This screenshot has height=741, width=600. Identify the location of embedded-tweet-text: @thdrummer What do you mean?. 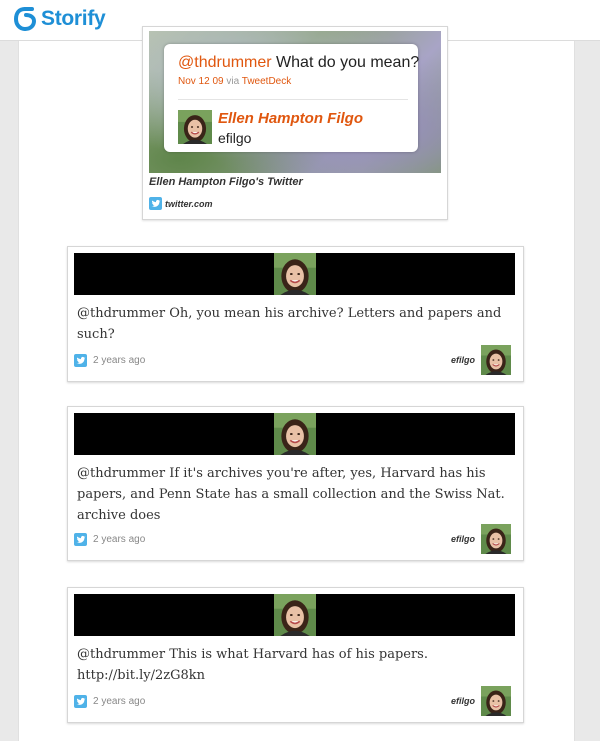
(298, 63).